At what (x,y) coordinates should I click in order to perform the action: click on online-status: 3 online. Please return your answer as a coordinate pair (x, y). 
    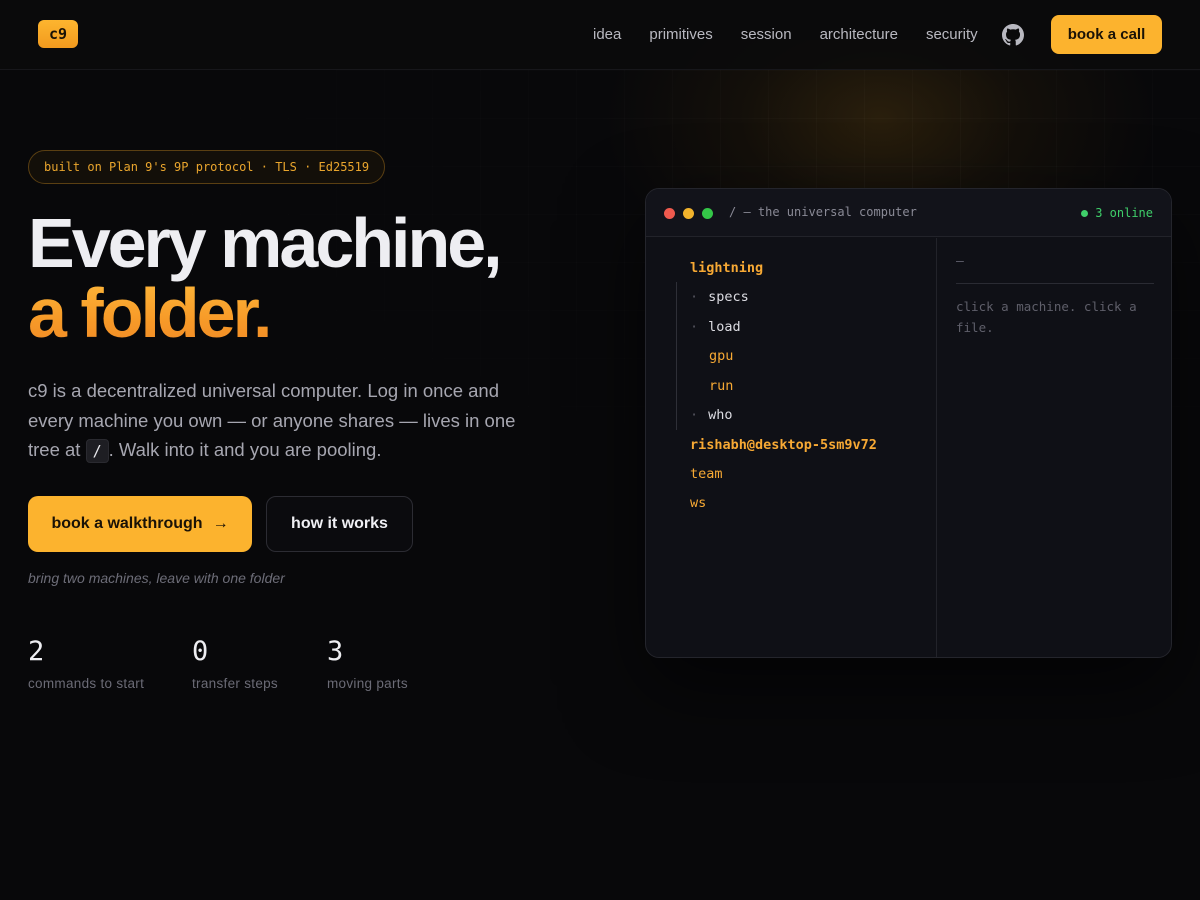
    Looking at the image, I should click on (1117, 213).